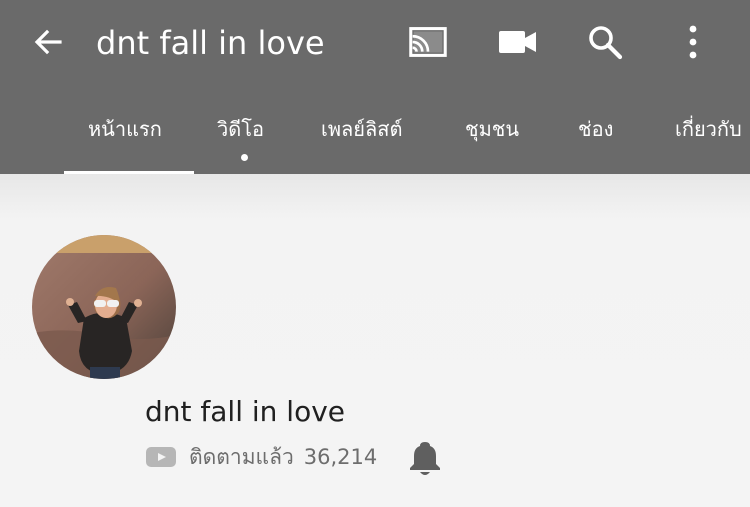 This screenshot has height=507, width=750. I want to click on search-icon, so click(606, 43).